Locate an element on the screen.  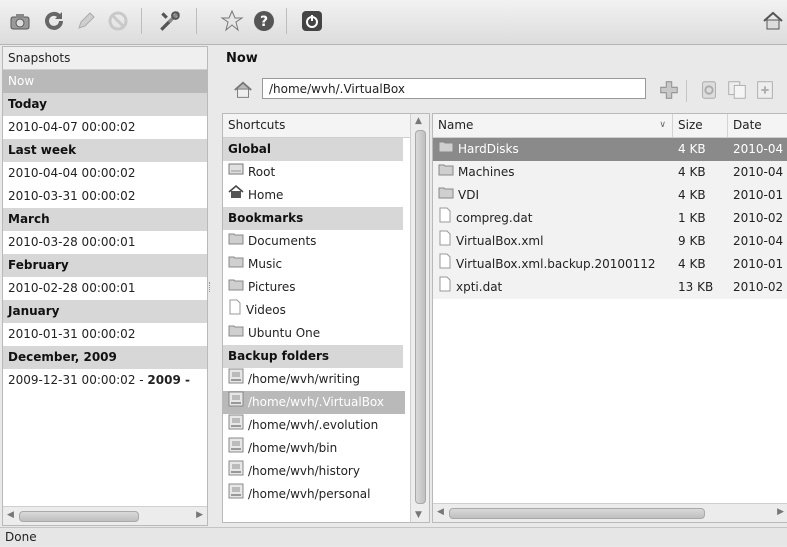
home-location-button is located at coordinates (243, 90).